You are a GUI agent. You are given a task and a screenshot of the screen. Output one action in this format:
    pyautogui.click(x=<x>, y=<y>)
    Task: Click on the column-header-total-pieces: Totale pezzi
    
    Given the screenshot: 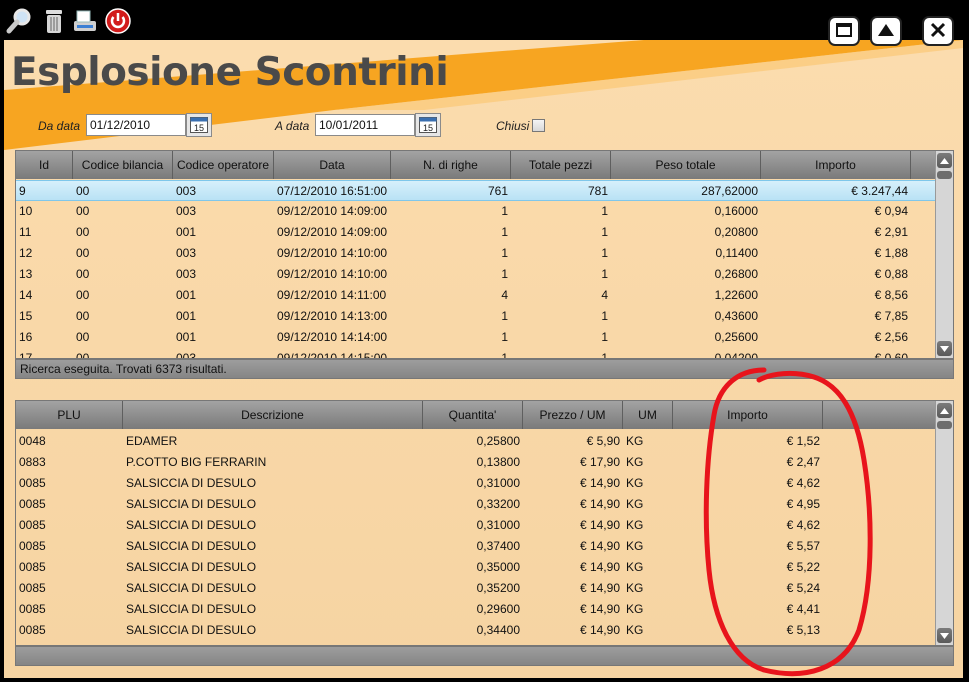 What is the action you would take?
    pyautogui.click(x=561, y=165)
    